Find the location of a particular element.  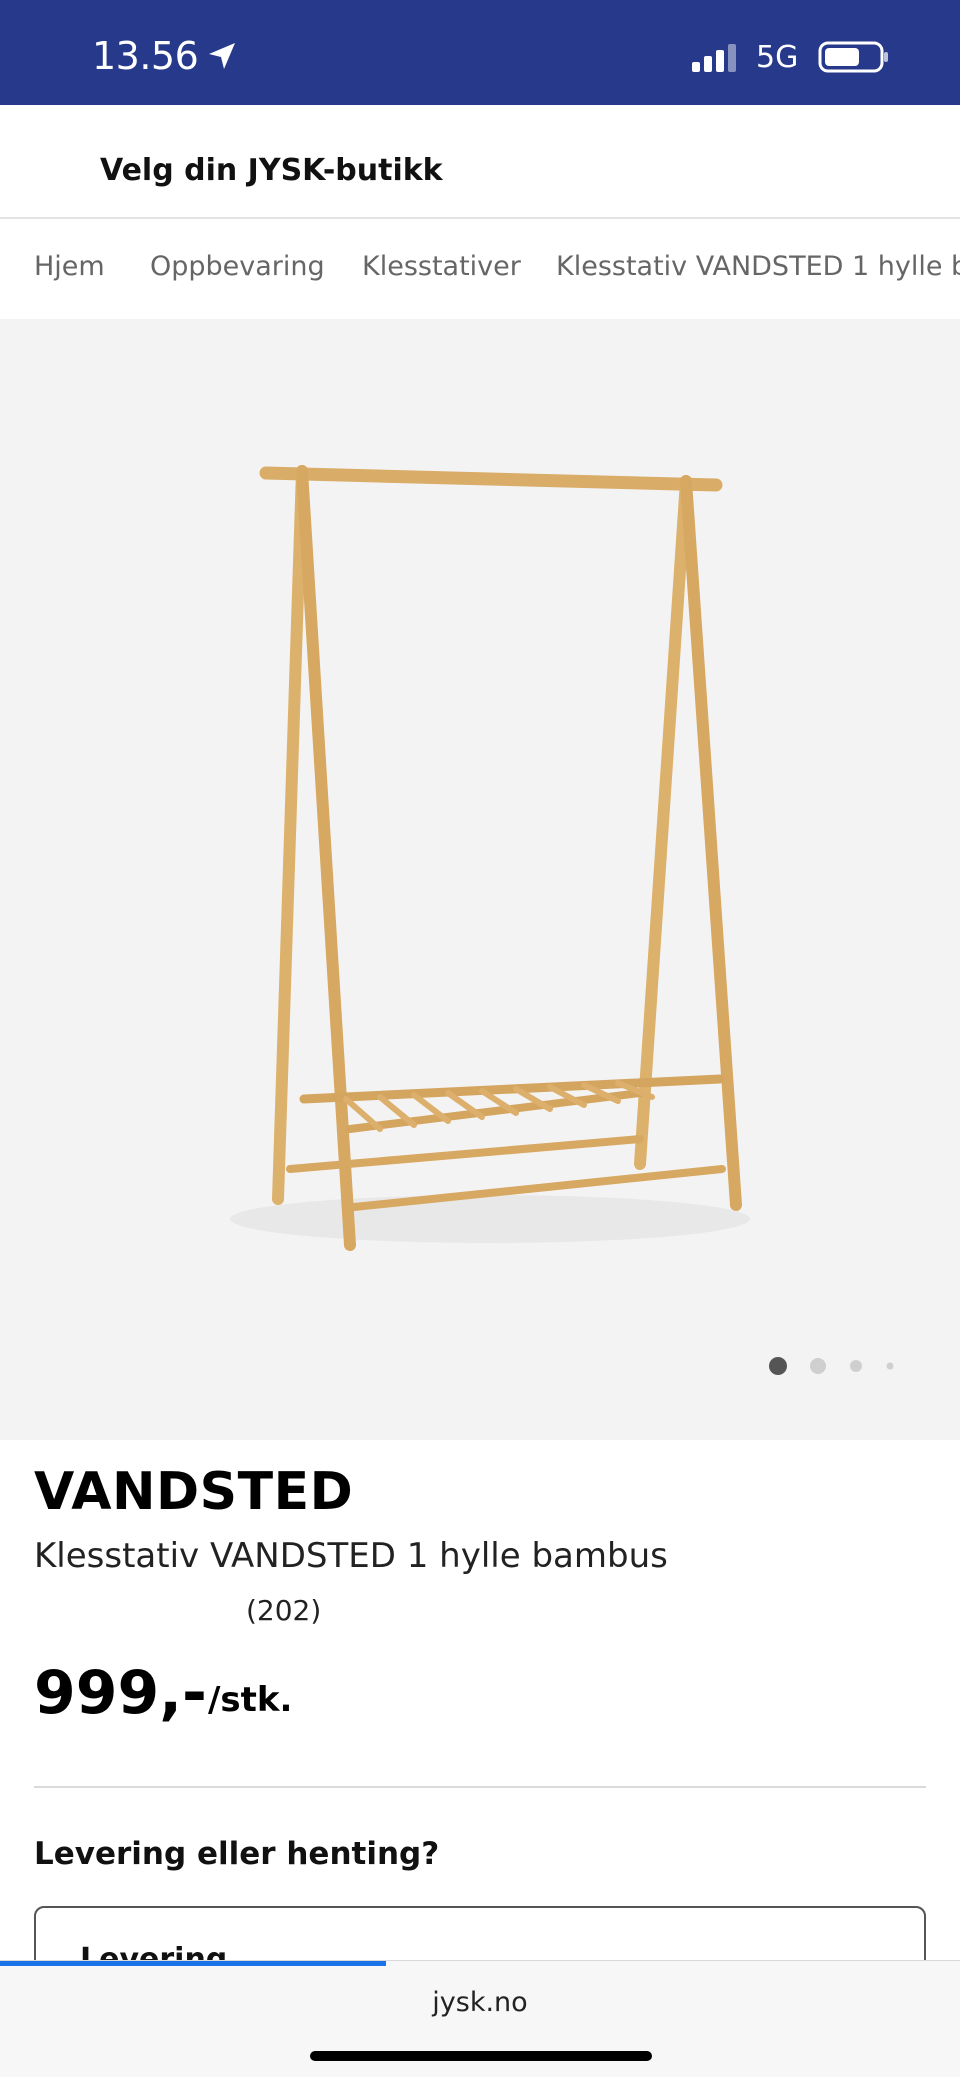

browser-bottom-bar: jysk.no is located at coordinates (480, 2018).